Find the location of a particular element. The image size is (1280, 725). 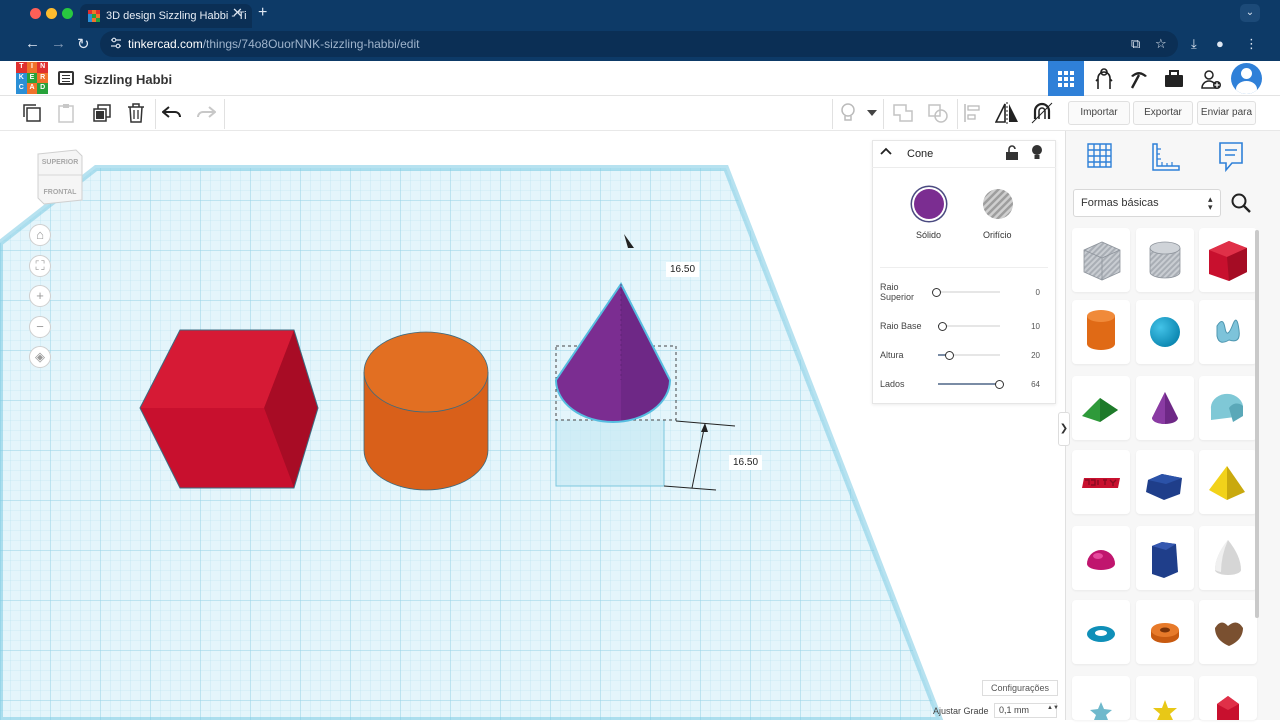

zoom-out-button: − is located at coordinates (40, 327).